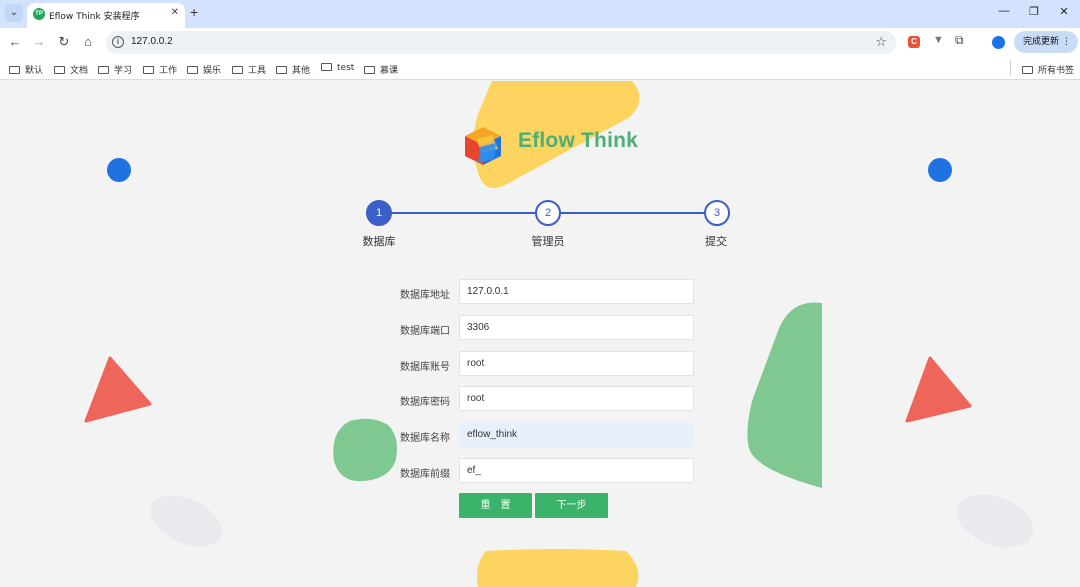 This screenshot has width=1080, height=587. Describe the element at coordinates (160, 69) in the screenshot. I see `bookmark-folder: 工作` at that location.